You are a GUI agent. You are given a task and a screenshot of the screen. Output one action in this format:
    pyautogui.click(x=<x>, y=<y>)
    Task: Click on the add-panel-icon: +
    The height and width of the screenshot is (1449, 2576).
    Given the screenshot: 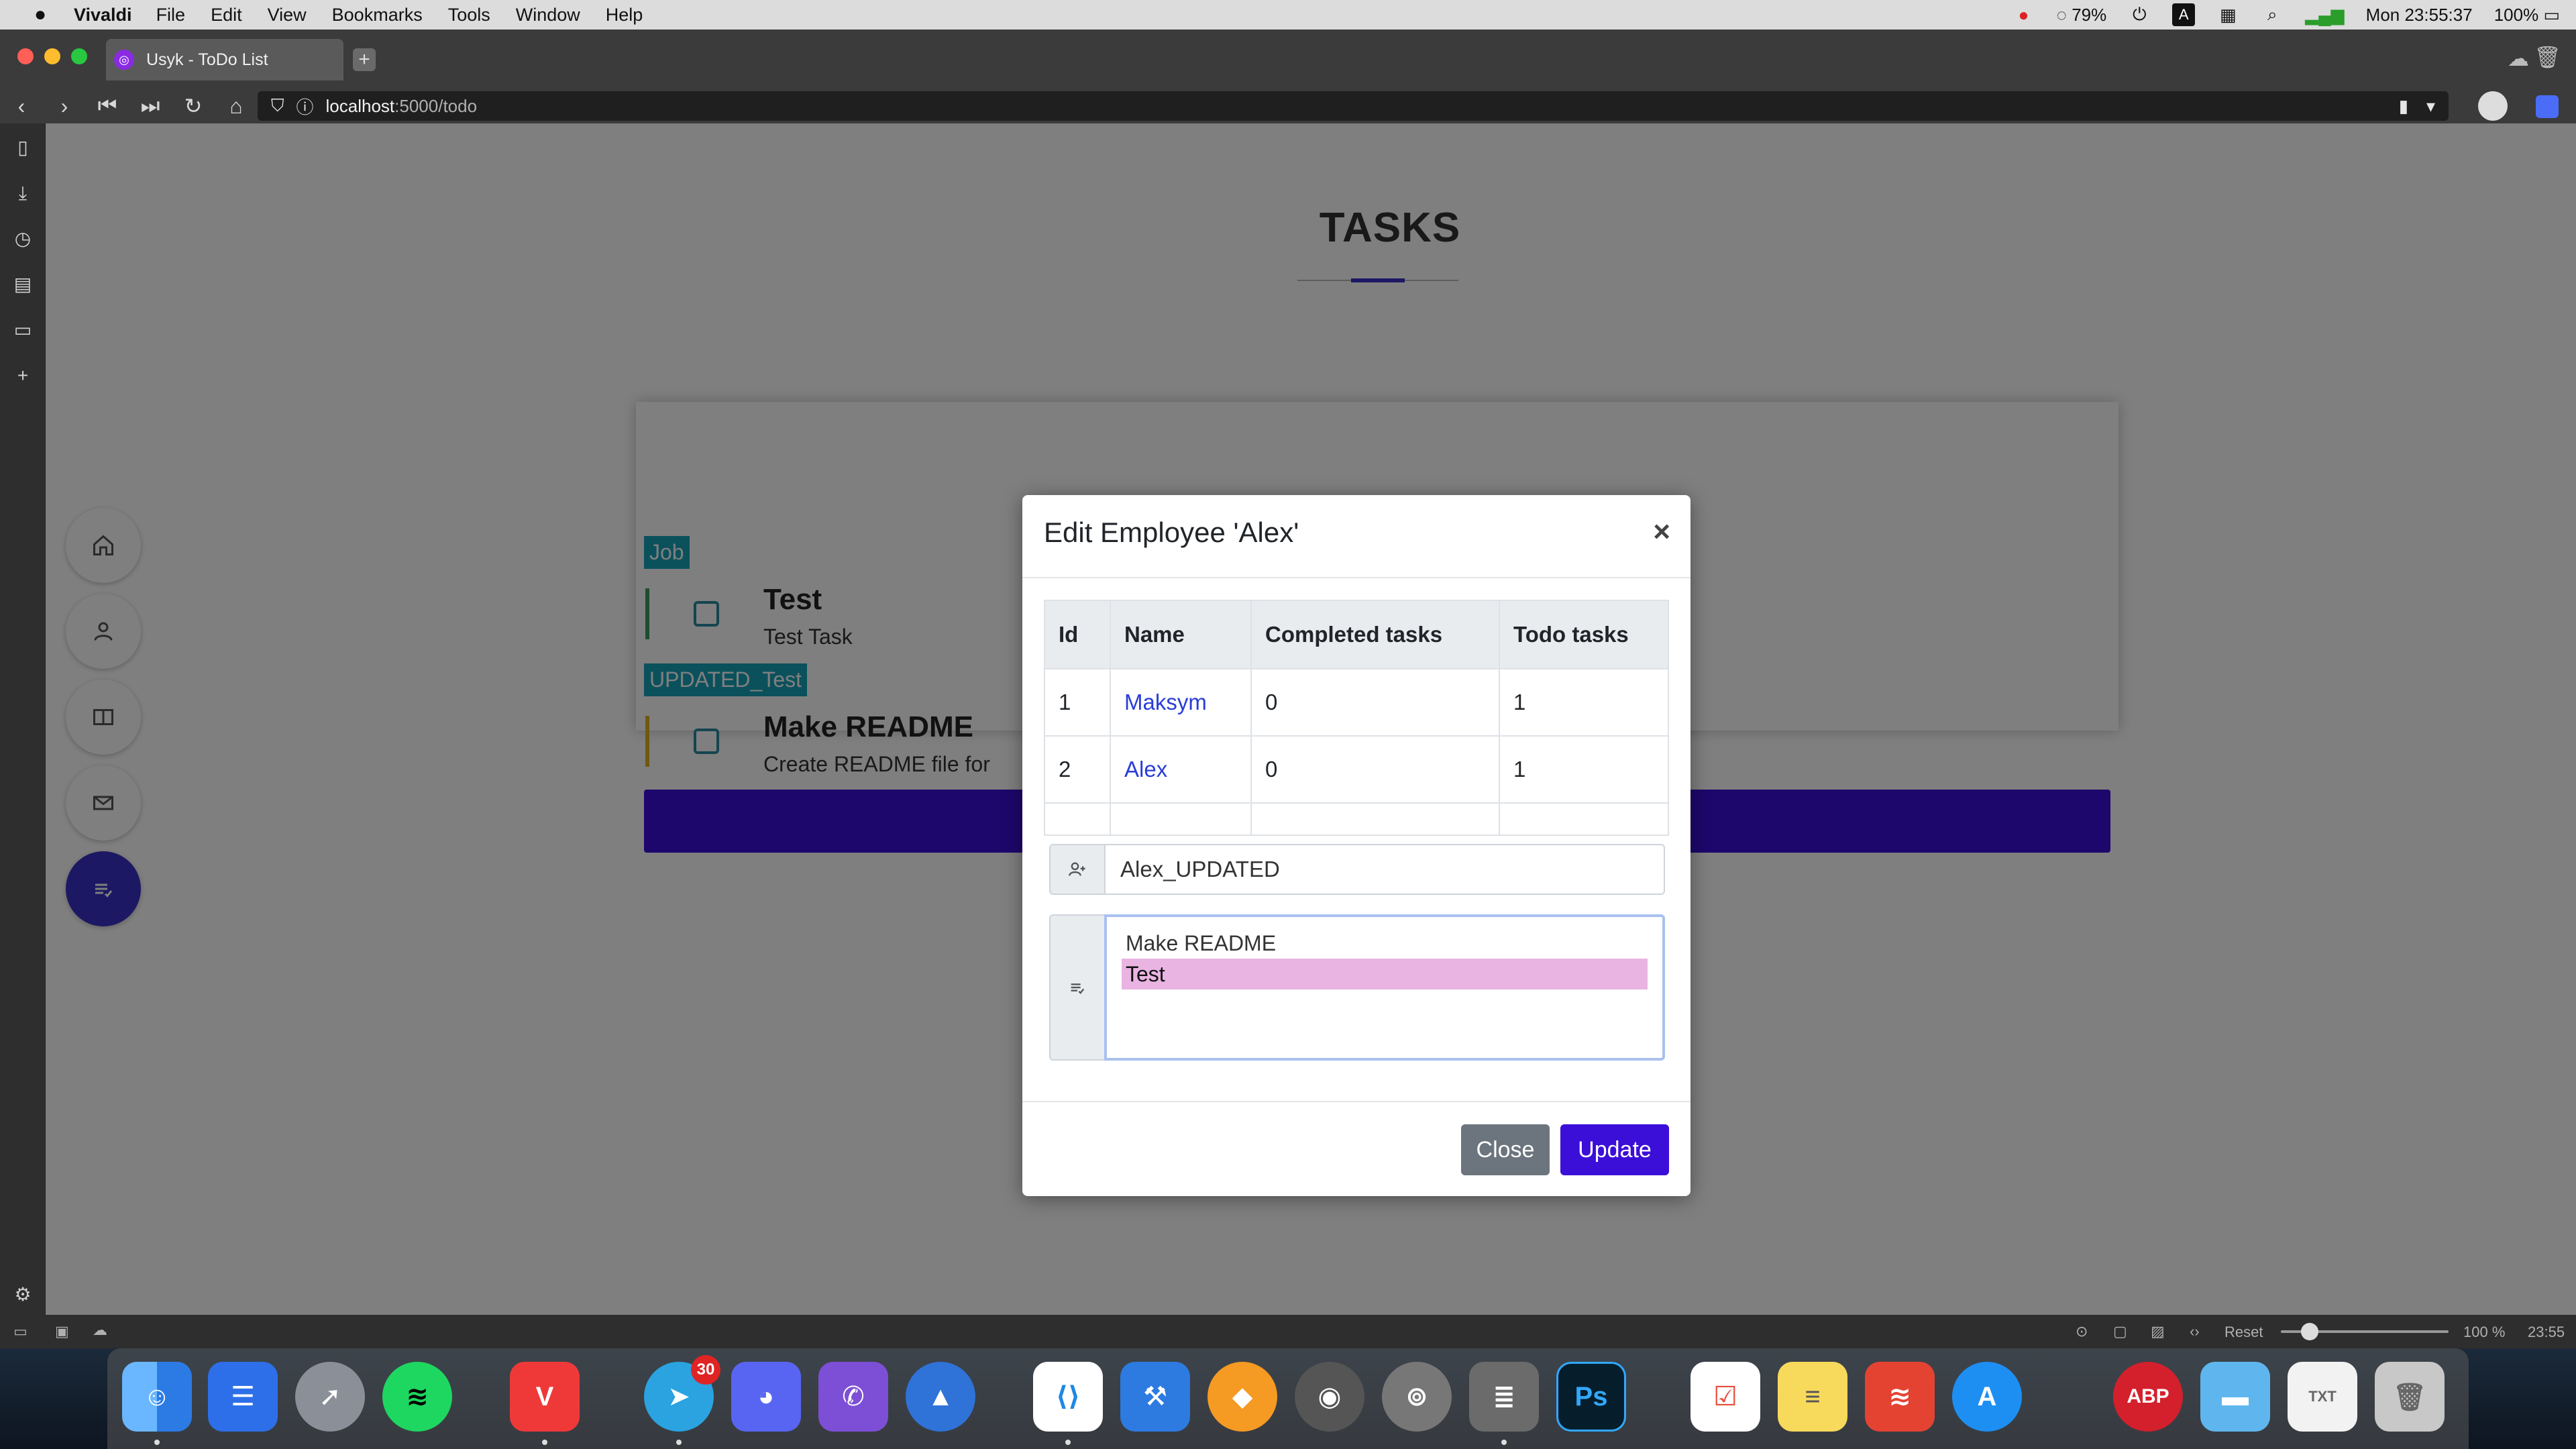 What is the action you would take?
    pyautogui.click(x=23, y=375)
    